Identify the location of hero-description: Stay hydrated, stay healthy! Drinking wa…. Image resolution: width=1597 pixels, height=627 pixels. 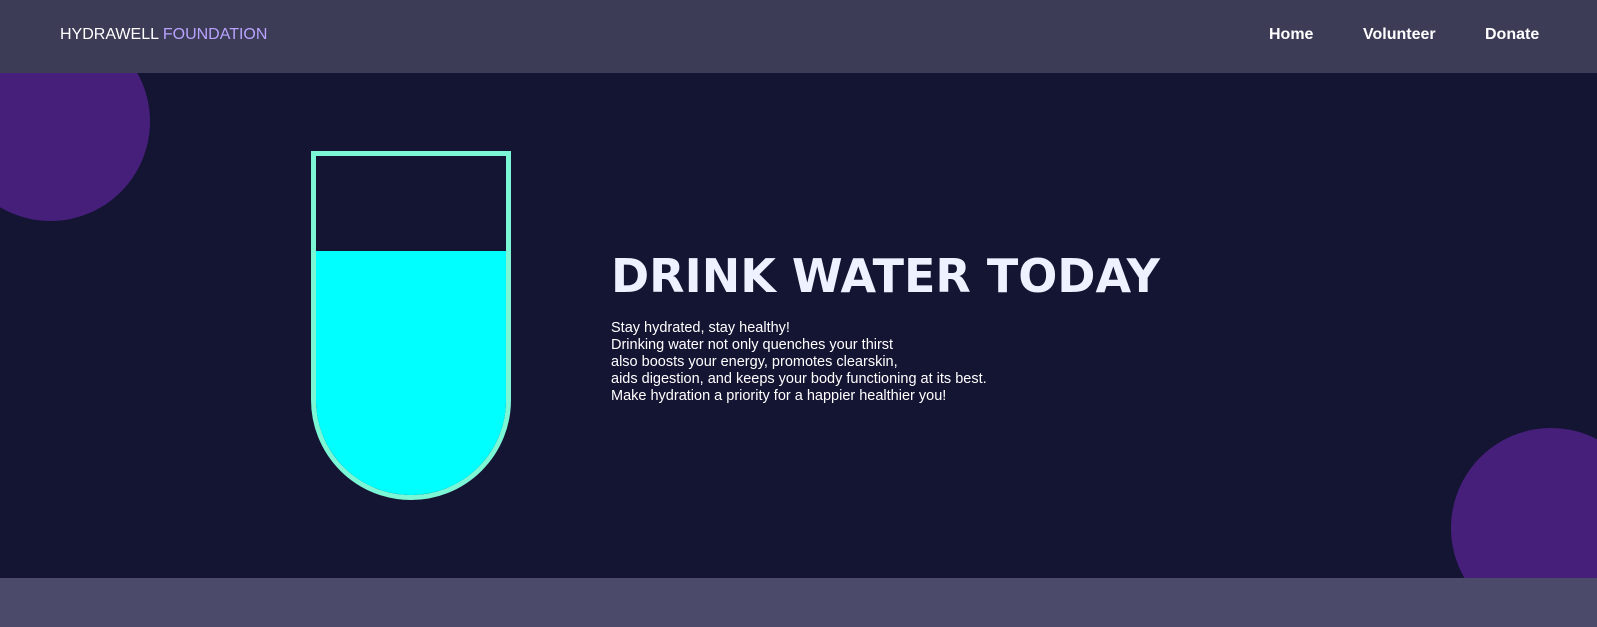
(799, 362).